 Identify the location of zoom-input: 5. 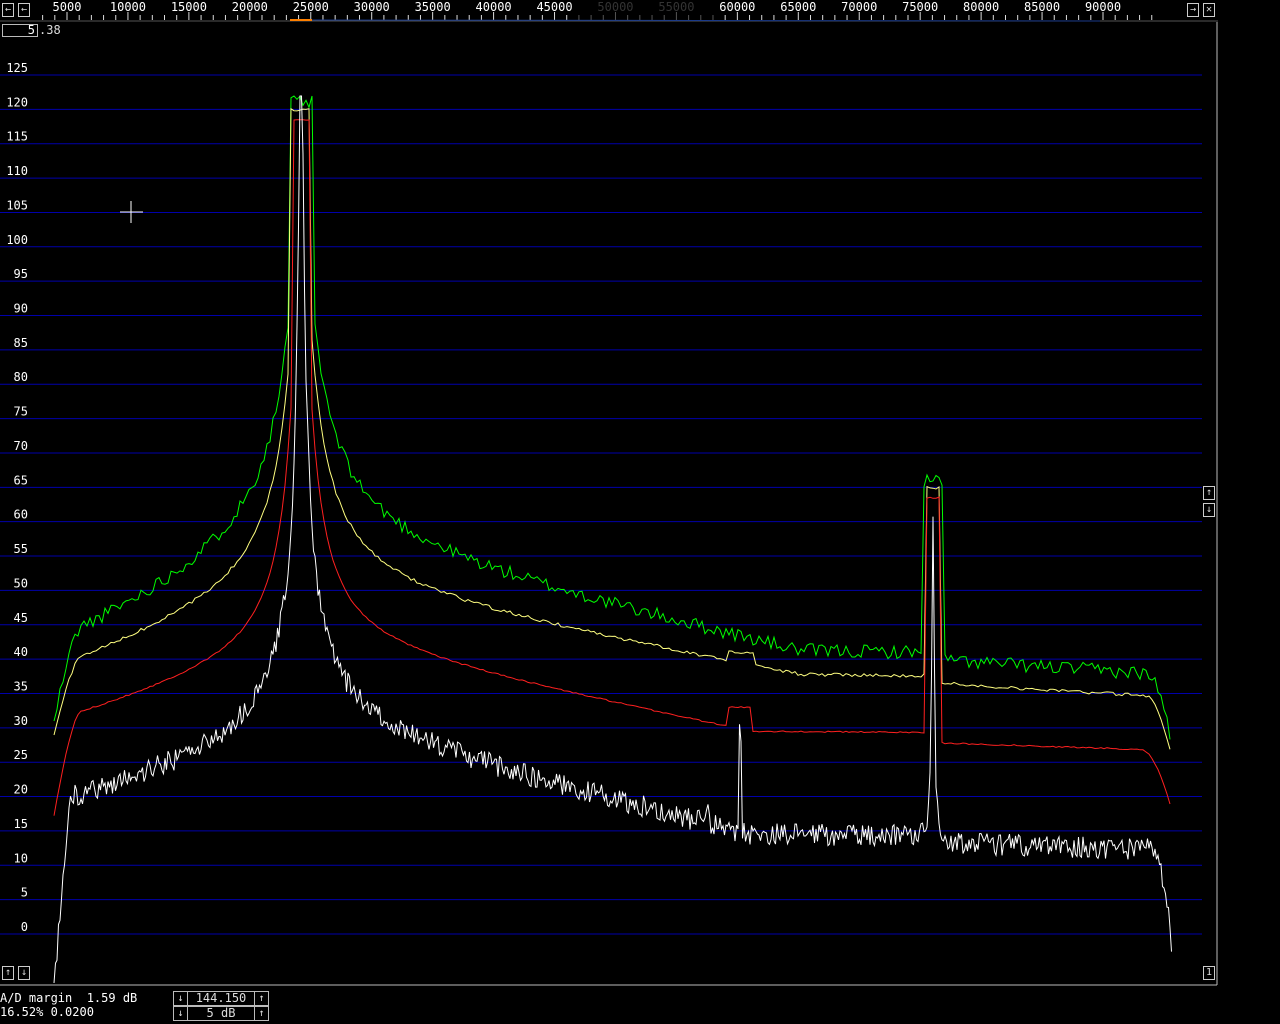
(20, 30).